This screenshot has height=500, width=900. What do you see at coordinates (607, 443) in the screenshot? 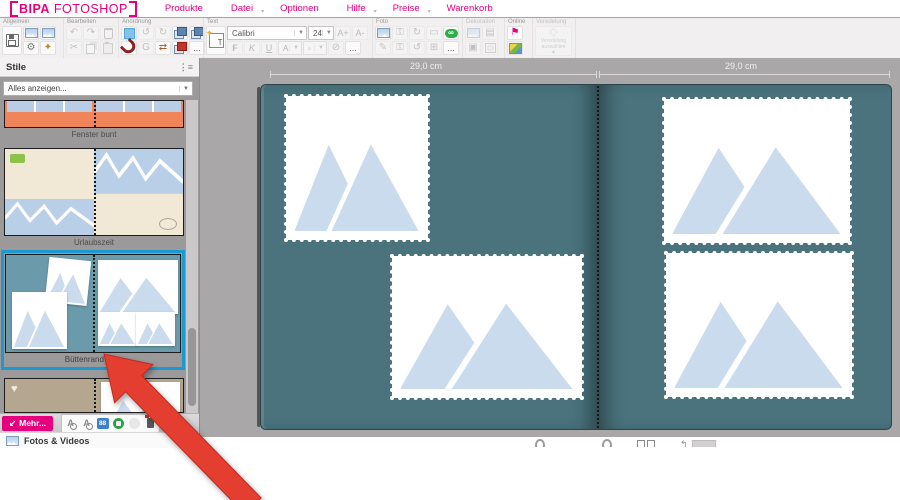
I see `page-turn-right-icon` at bounding box center [607, 443].